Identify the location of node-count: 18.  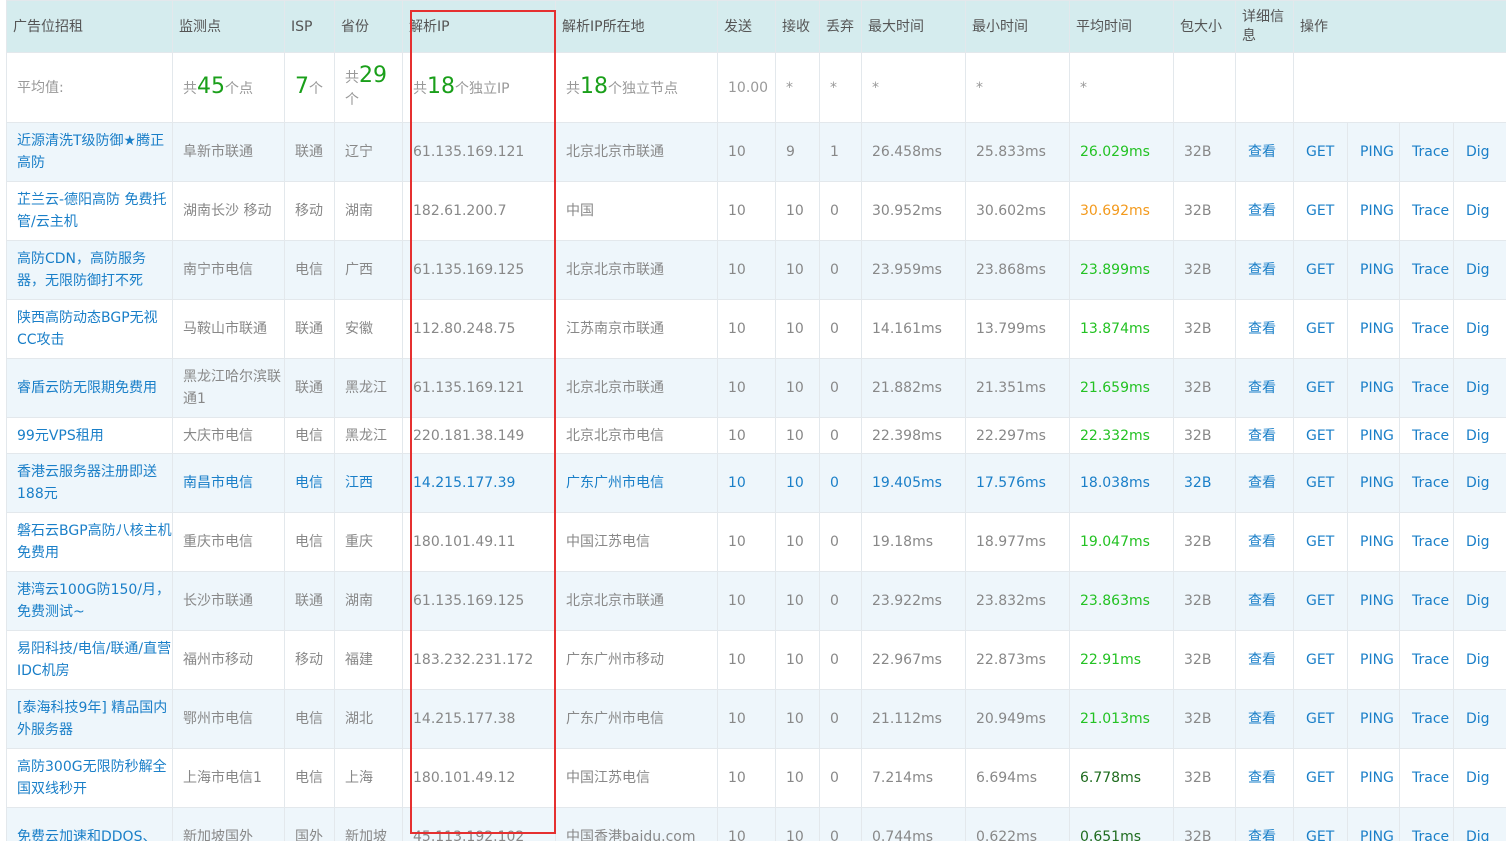
(594, 86).